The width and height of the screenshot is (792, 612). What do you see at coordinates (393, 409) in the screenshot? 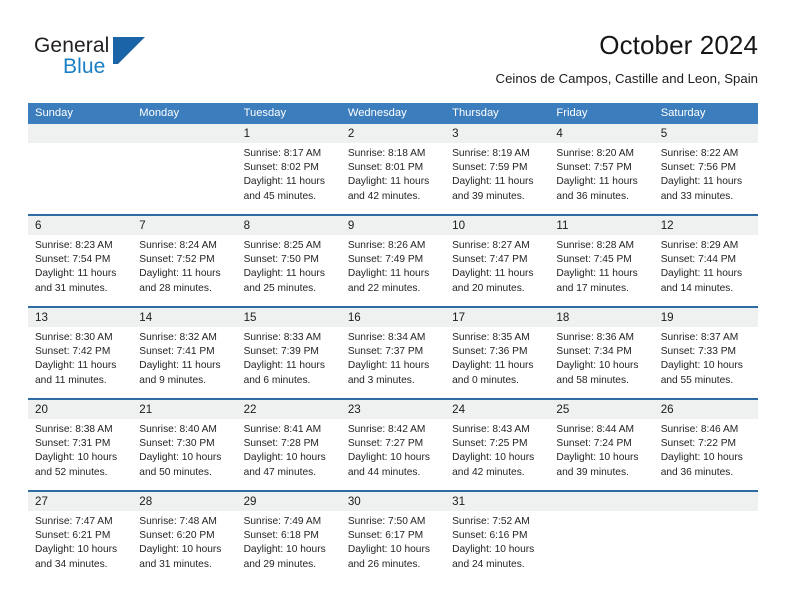
I see `day-number: 23` at bounding box center [393, 409].